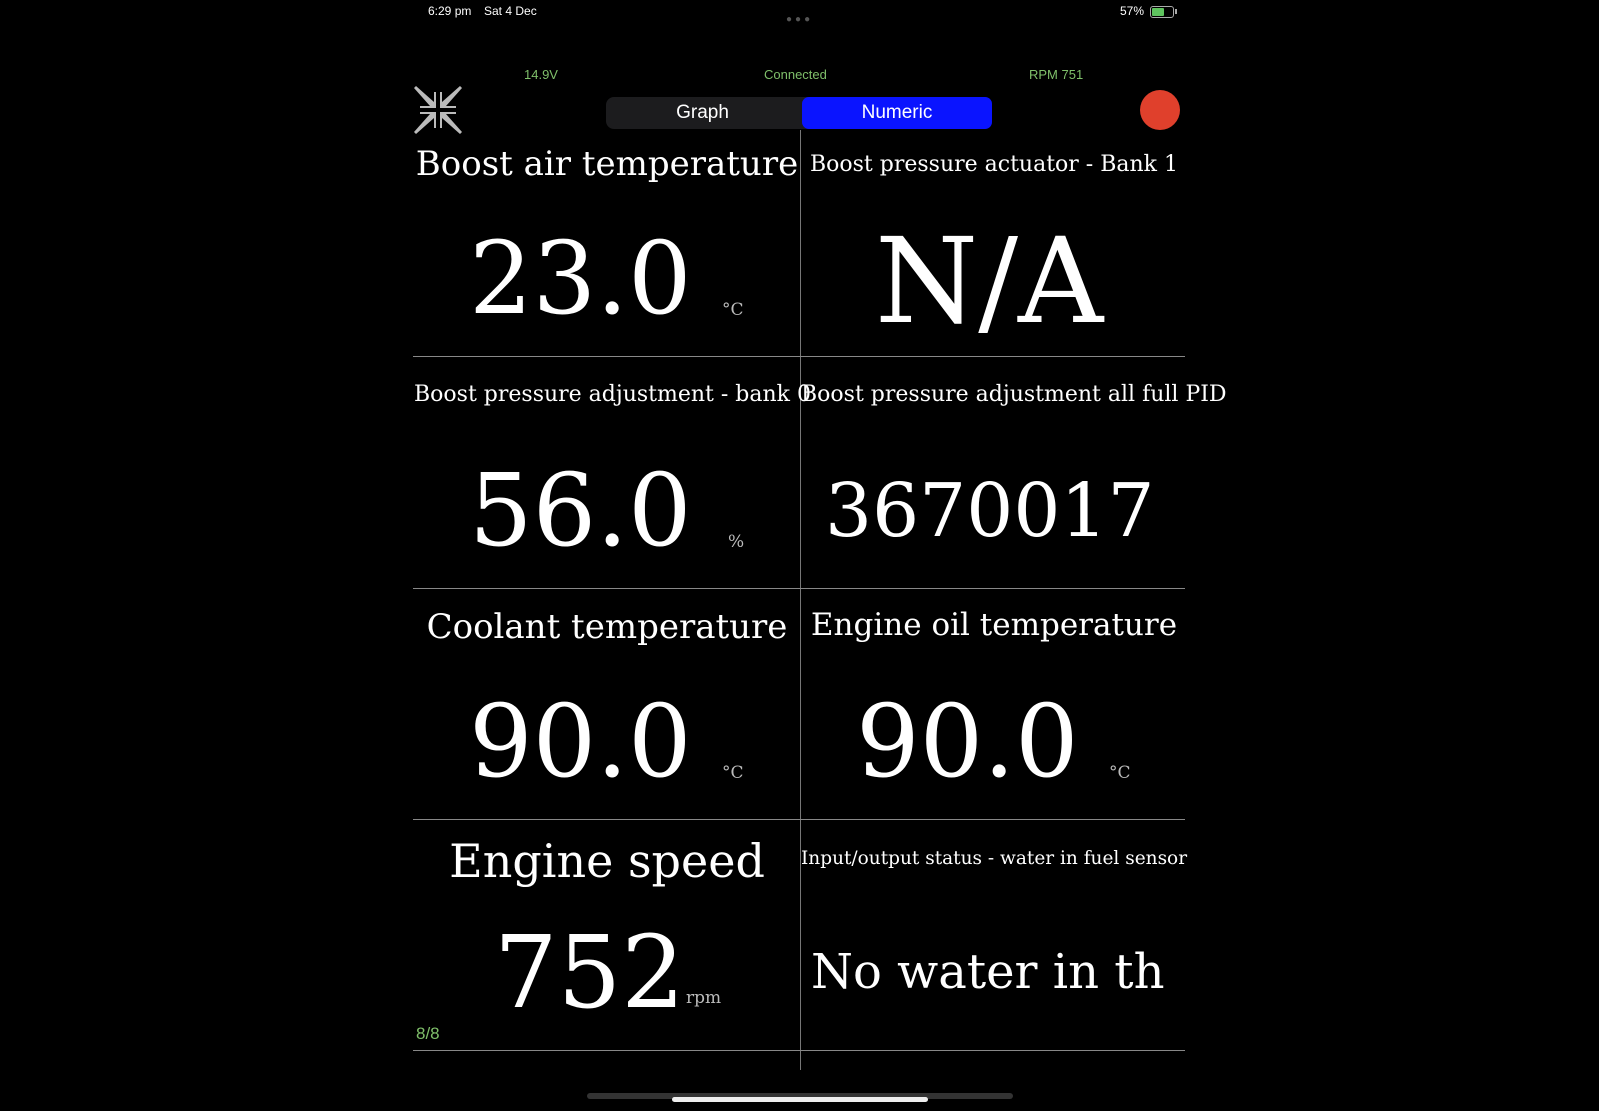 Image resolution: width=1599 pixels, height=1111 pixels. What do you see at coordinates (736, 542) in the screenshot?
I see `gauge-unit: %` at bounding box center [736, 542].